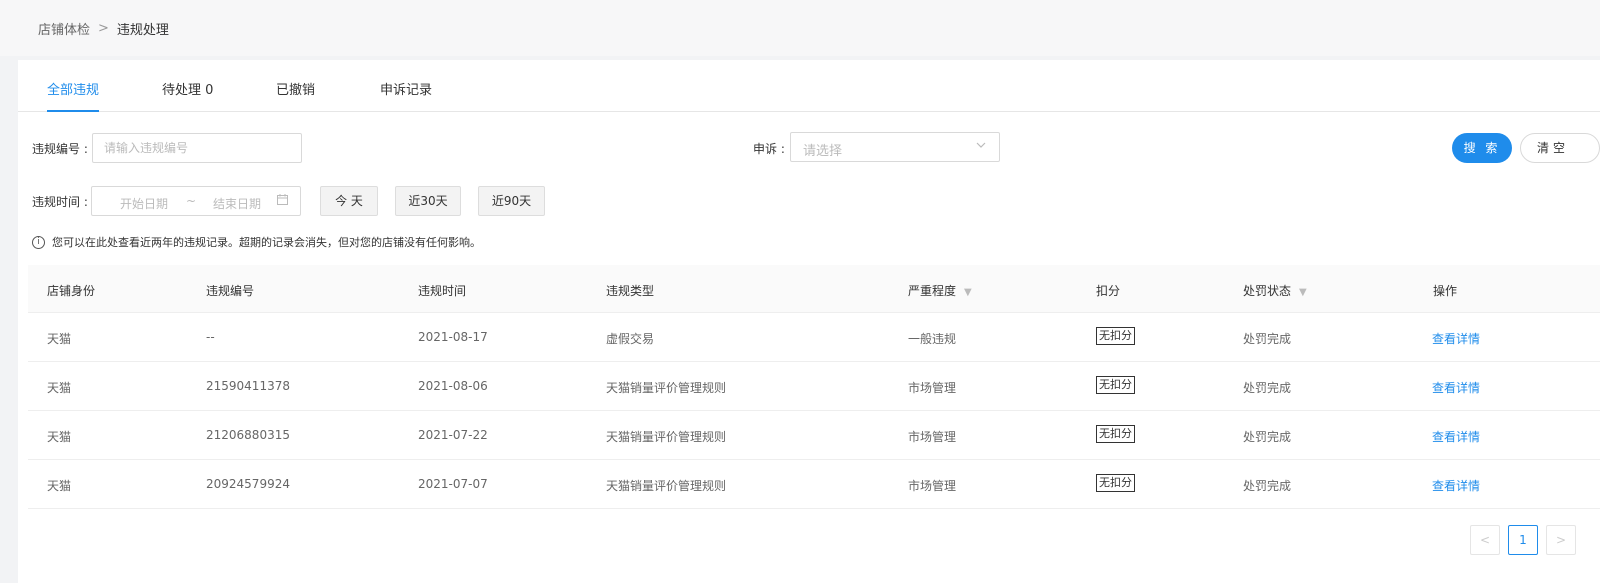 This screenshot has width=1600, height=583. What do you see at coordinates (769, 149) in the screenshot?
I see `appeal-label: 申诉 :` at bounding box center [769, 149].